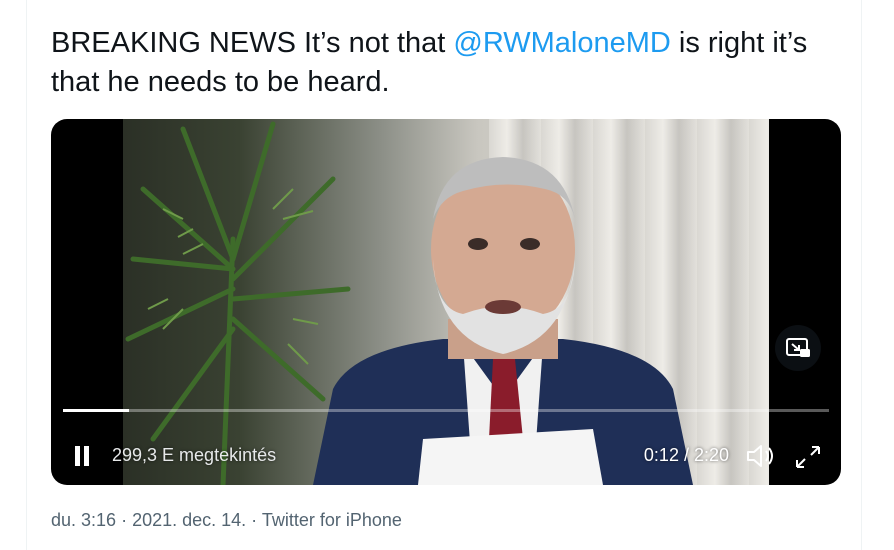  Describe the element at coordinates (332, 520) in the screenshot. I see `tweet-source: Twitter for iPhone` at that location.